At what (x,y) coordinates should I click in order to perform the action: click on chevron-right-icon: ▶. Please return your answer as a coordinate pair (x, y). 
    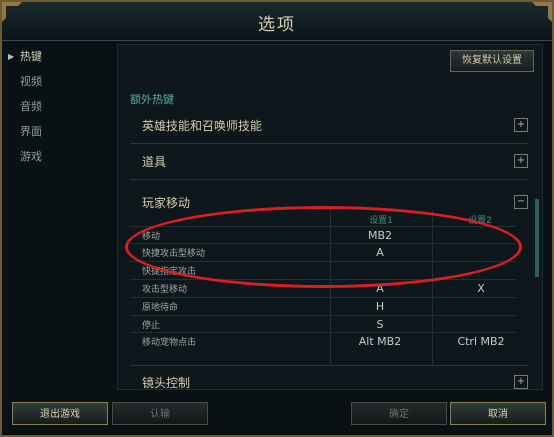
    Looking at the image, I should click on (11, 56).